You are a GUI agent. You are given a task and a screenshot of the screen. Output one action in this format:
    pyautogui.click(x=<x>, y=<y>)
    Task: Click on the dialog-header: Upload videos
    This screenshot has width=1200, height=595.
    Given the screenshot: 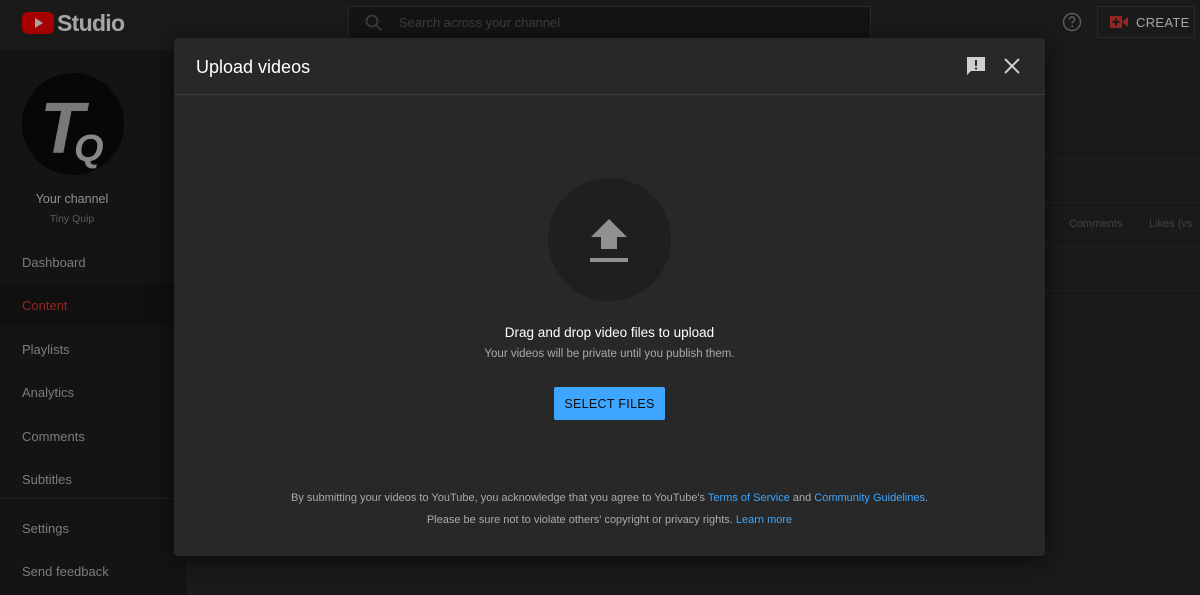 What is the action you would take?
    pyautogui.click(x=609, y=66)
    